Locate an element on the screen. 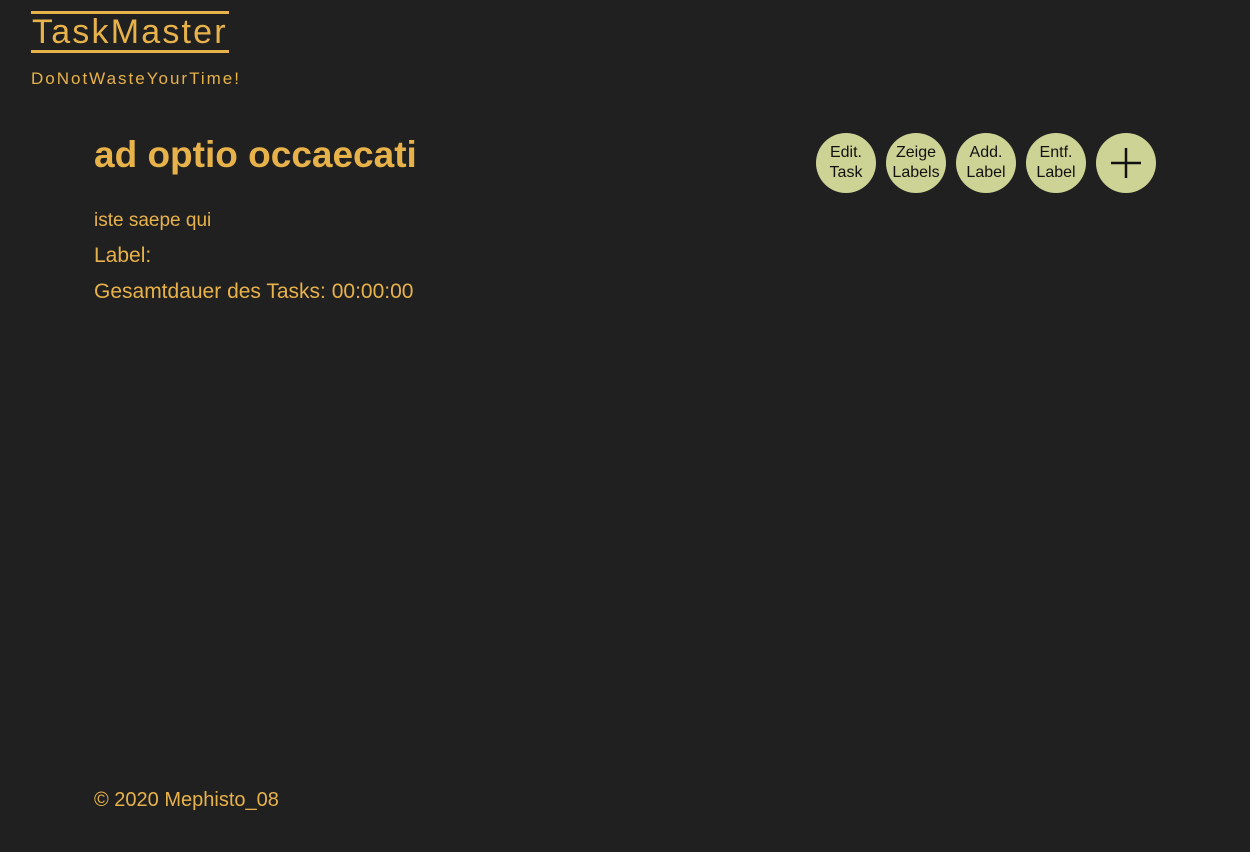 Image resolution: width=1250 pixels, height=852 pixels. brand: TaskMaster DoNotWasteYourTime! is located at coordinates (136, 50).